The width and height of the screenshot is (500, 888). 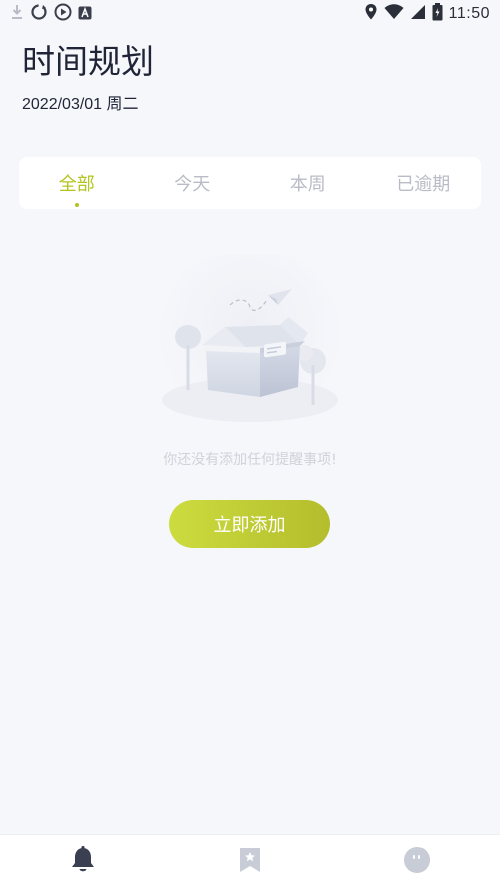 I want to click on tab-bar: 全部 今天 本周 已逾期, so click(x=250, y=183).